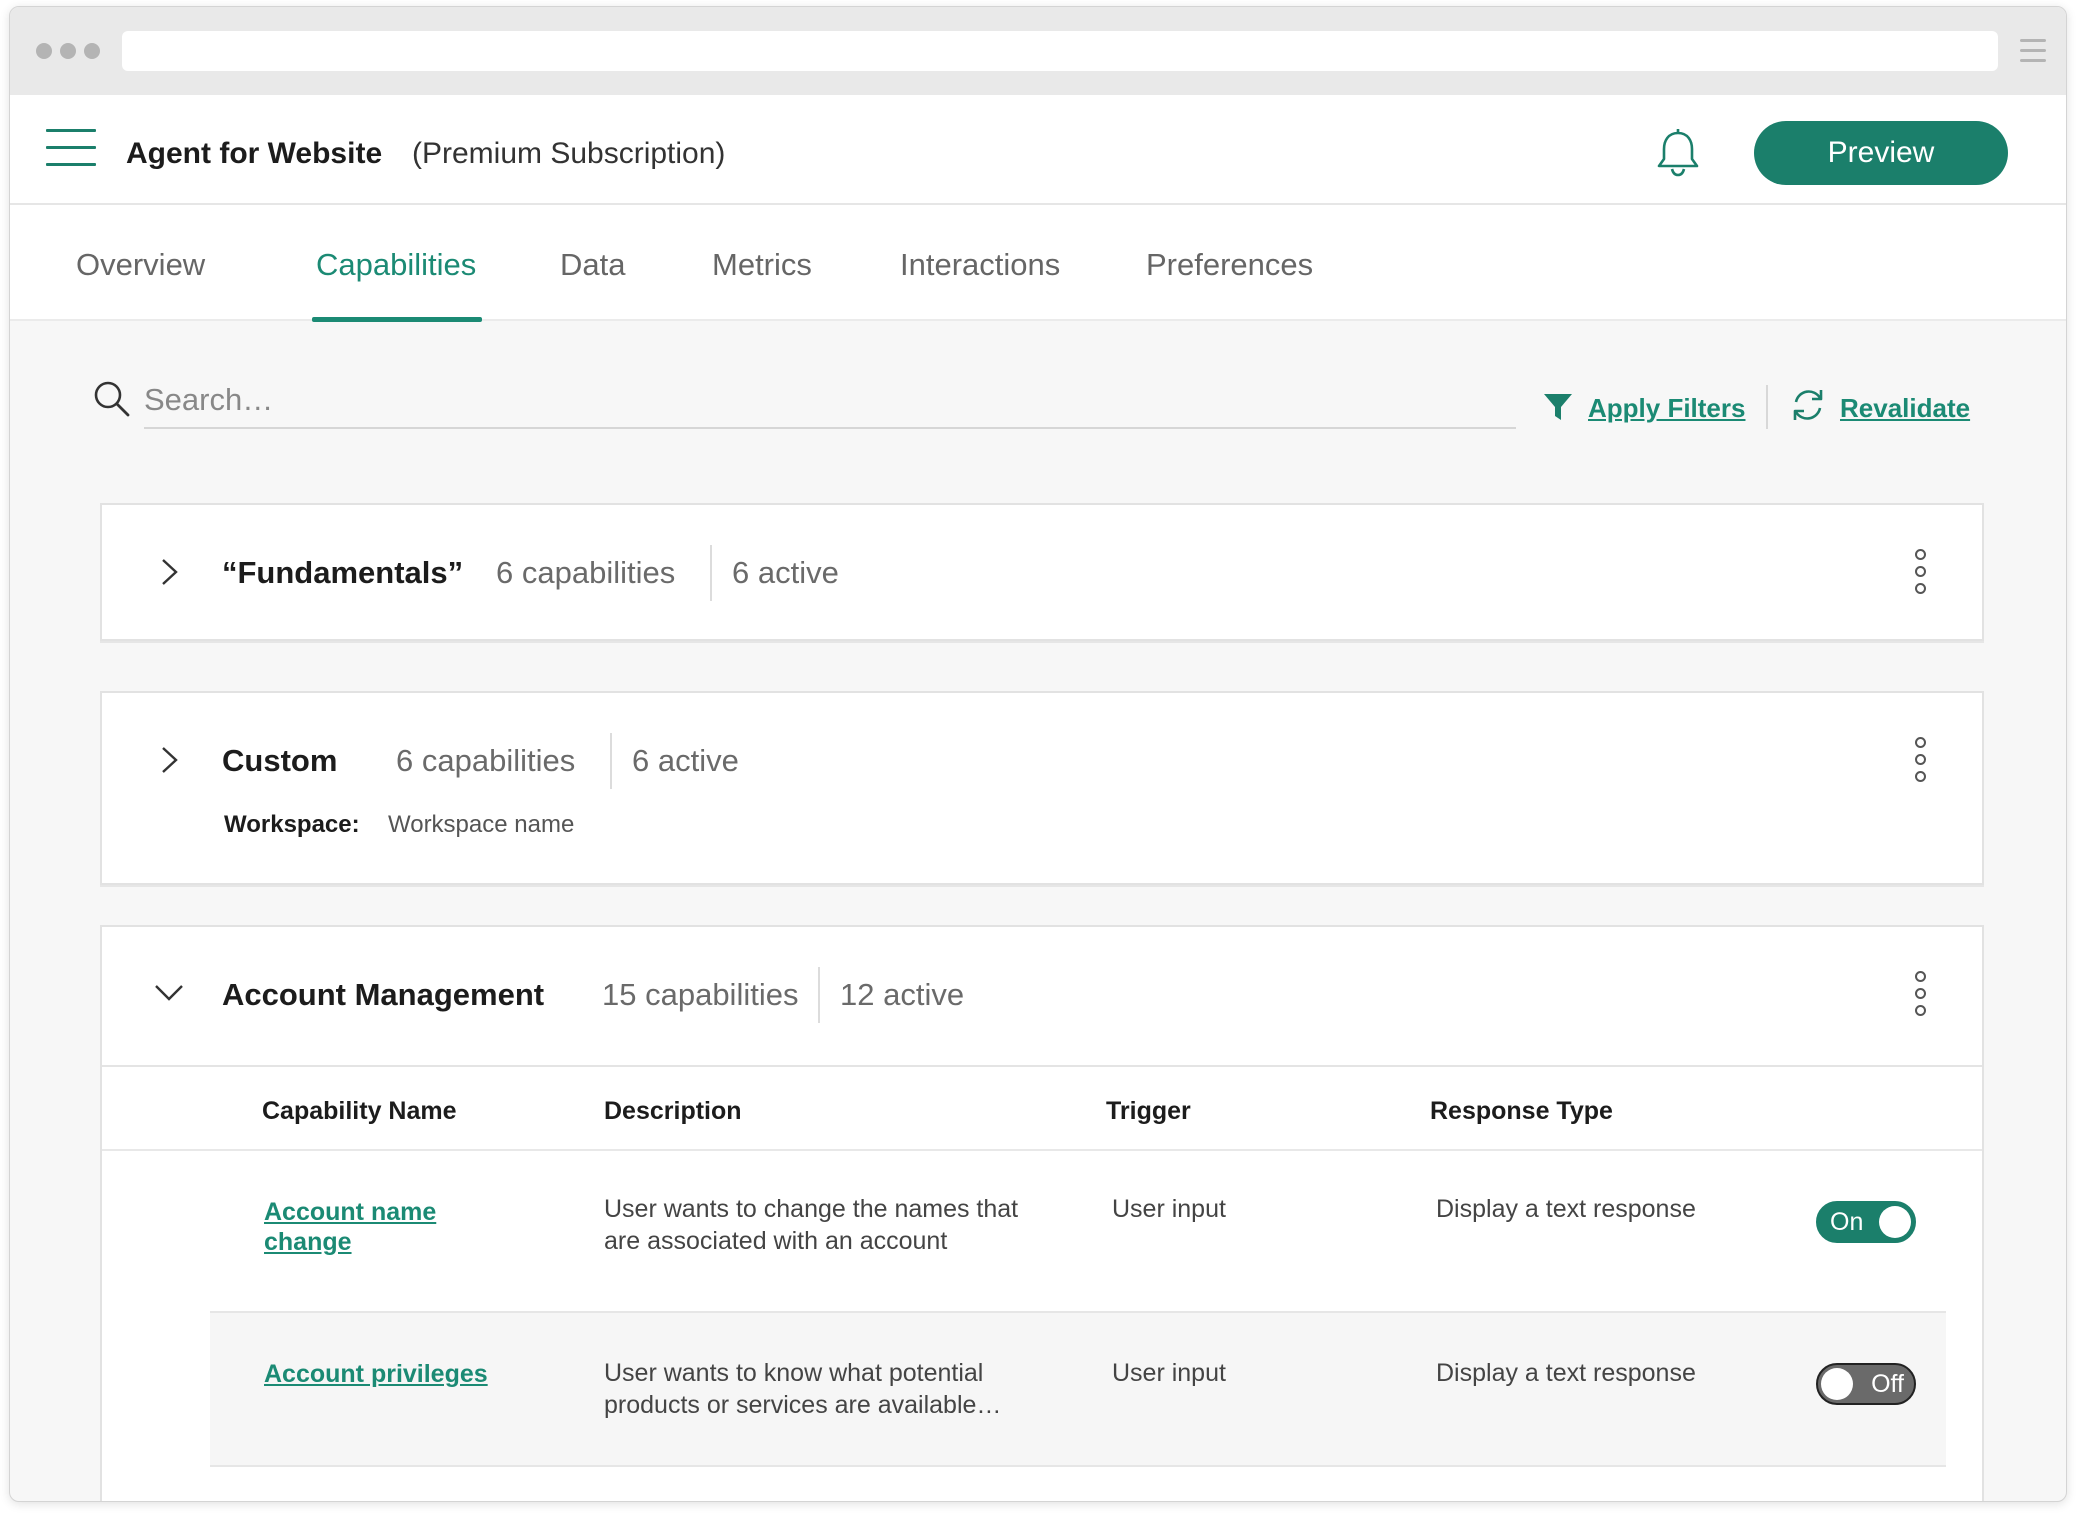 This screenshot has height=1514, width=2076. I want to click on tab-capabilities: Capabilities, so click(396, 265).